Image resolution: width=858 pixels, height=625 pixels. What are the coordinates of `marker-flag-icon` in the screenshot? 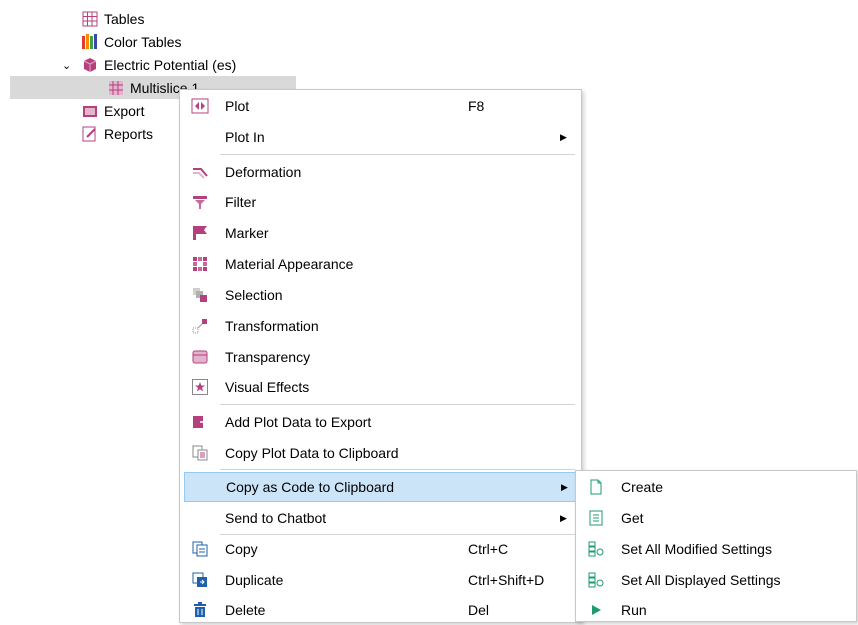 It's located at (200, 233).